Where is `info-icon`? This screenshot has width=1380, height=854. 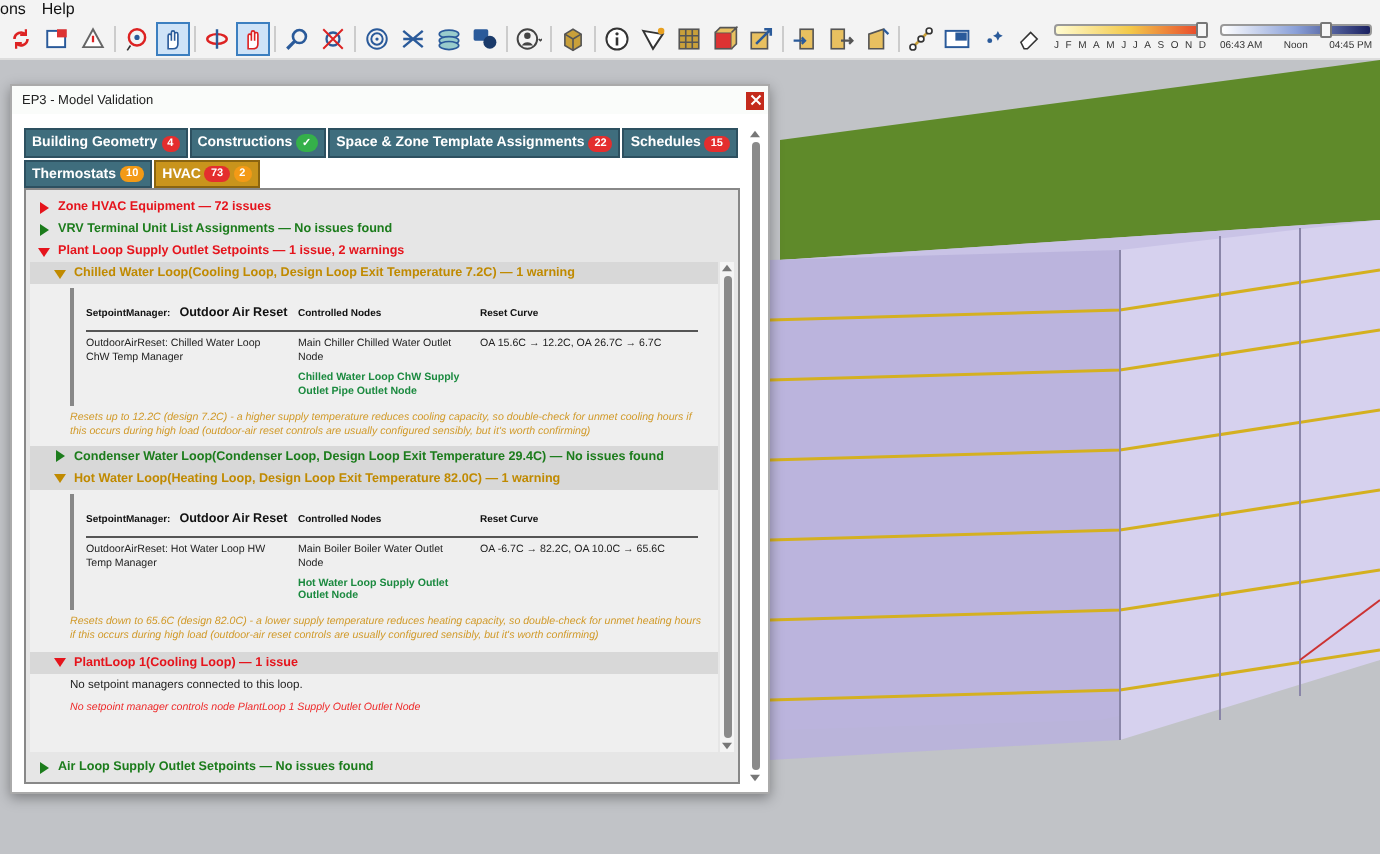 info-icon is located at coordinates (617, 38).